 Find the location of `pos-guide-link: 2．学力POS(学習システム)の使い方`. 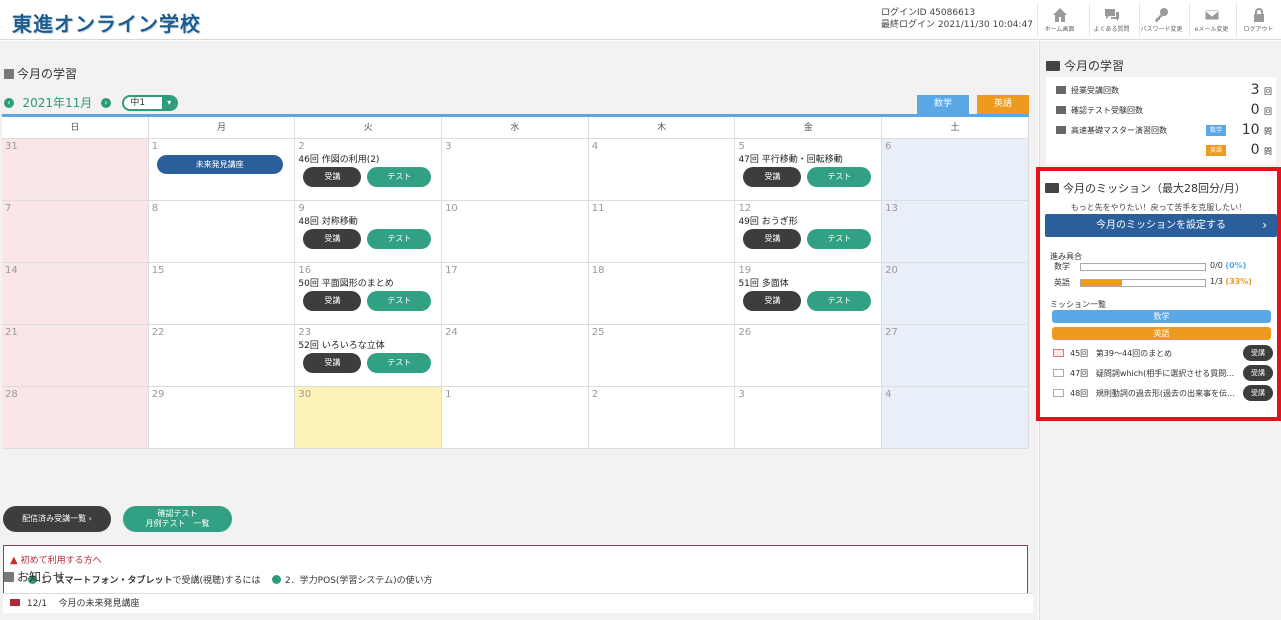

pos-guide-link: 2．学力POS(学習システム)の使い方 is located at coordinates (352, 580).